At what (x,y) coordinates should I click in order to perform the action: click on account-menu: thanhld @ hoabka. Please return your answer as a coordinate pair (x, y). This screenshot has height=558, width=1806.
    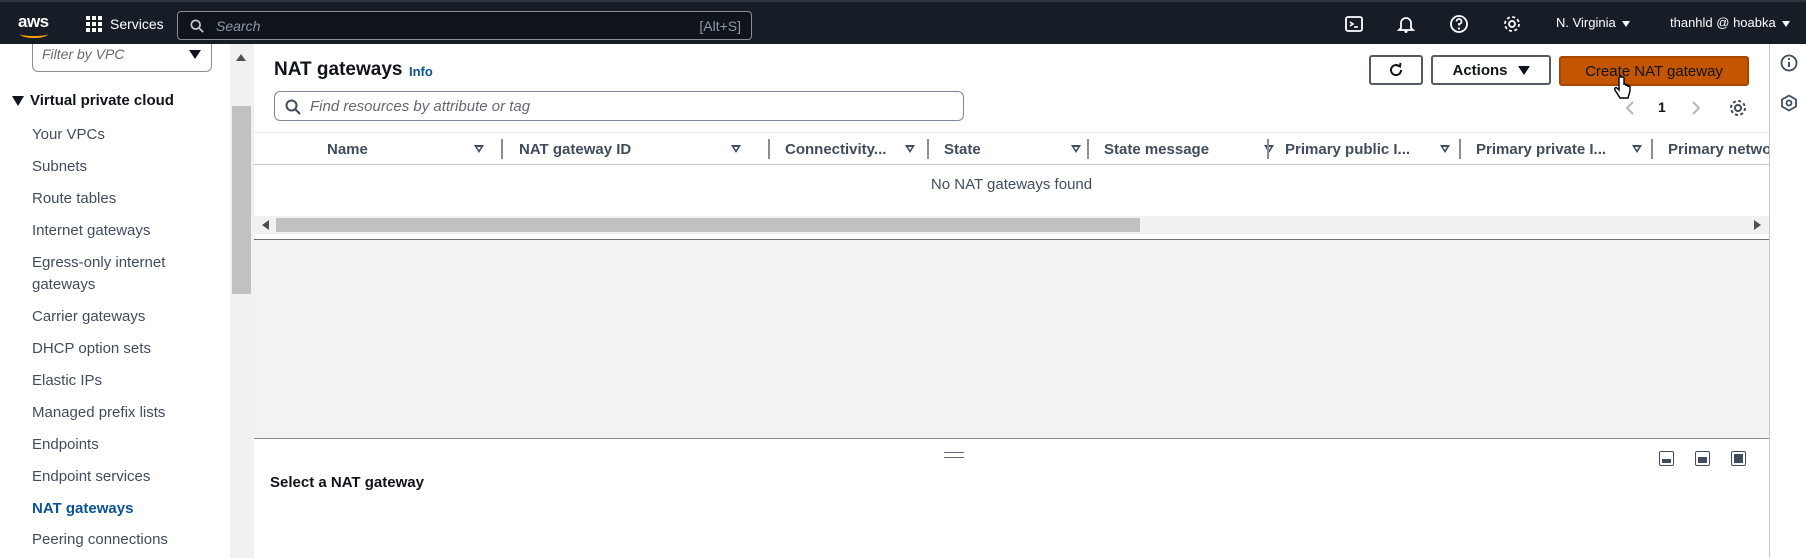
    Looking at the image, I should click on (1730, 22).